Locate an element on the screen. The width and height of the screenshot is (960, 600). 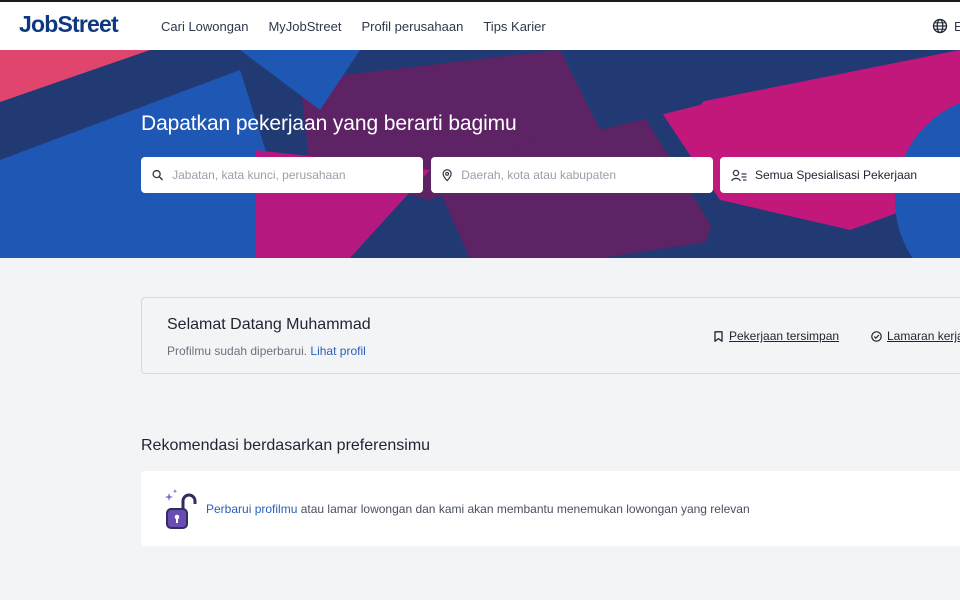
check-circle-icon is located at coordinates (876, 336).